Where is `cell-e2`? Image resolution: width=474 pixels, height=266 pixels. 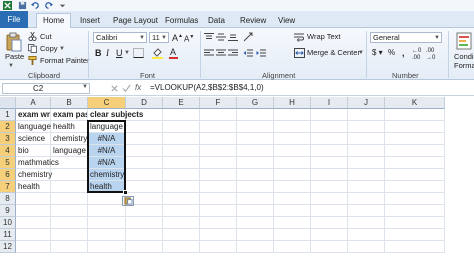
cell-e2 is located at coordinates (181, 127).